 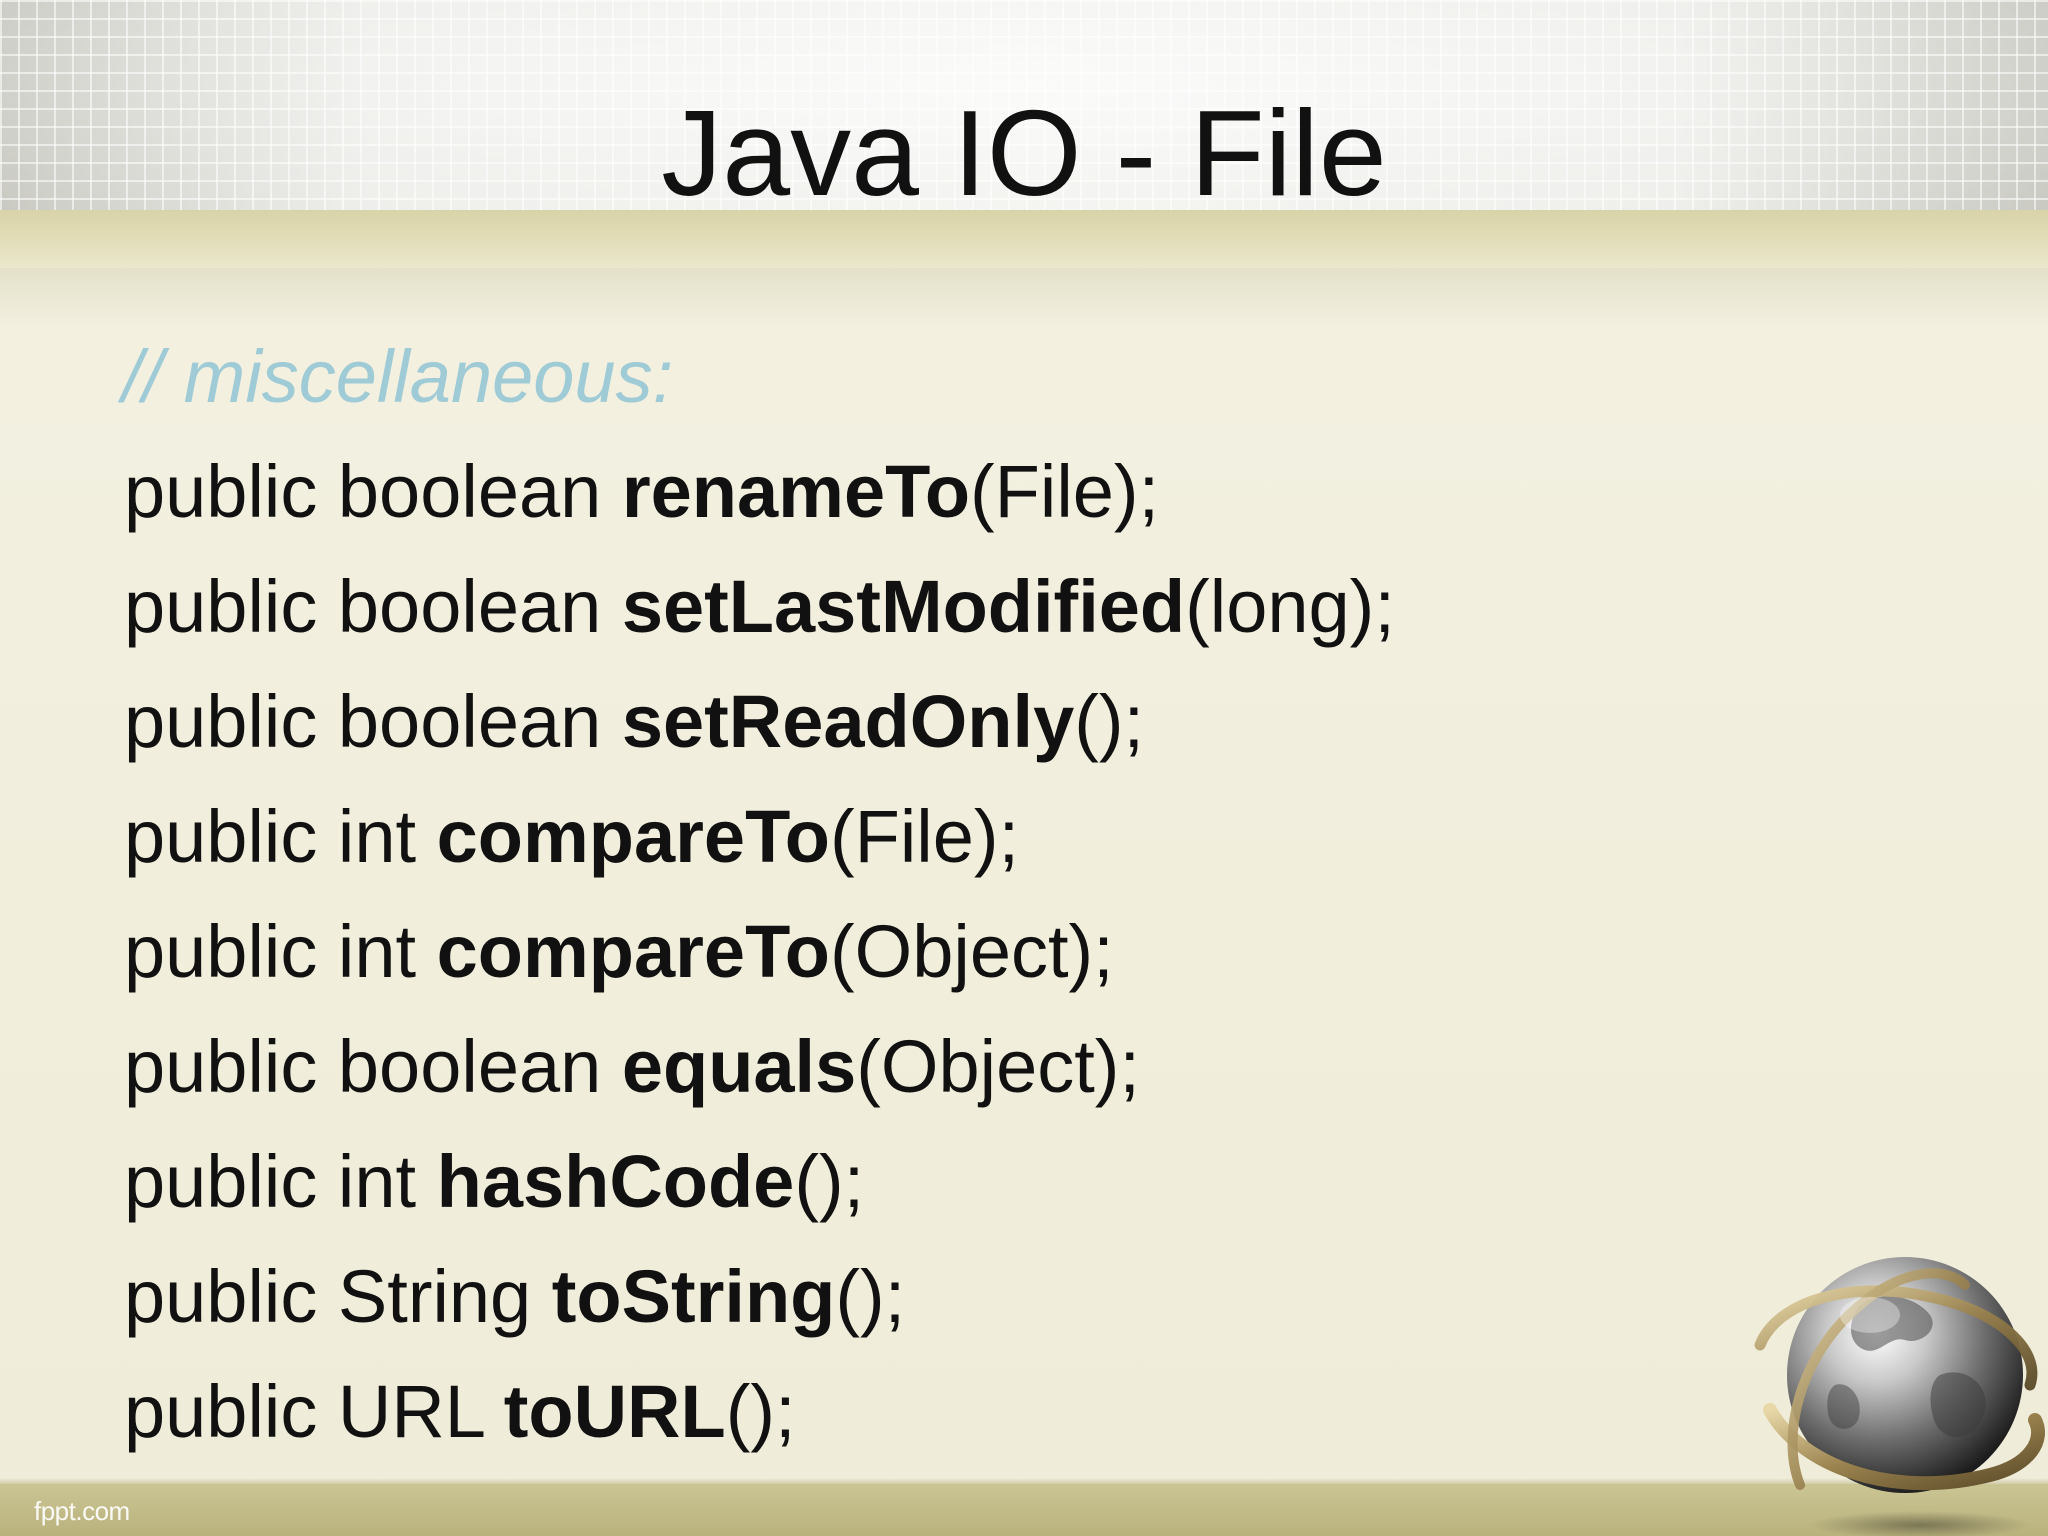 I want to click on method-name: toString, so click(x=693, y=1296).